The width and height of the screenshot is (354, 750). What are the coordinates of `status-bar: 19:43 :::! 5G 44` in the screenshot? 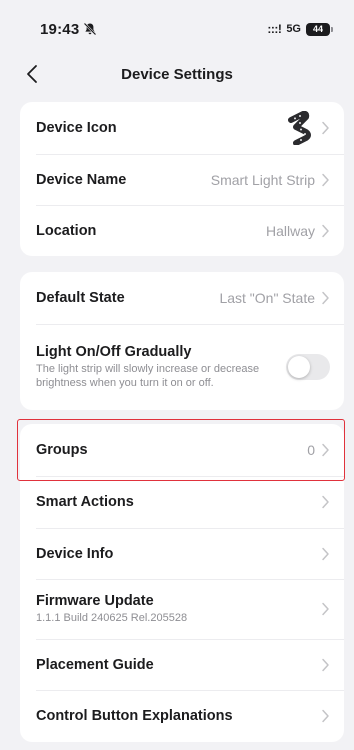 It's located at (177, 26).